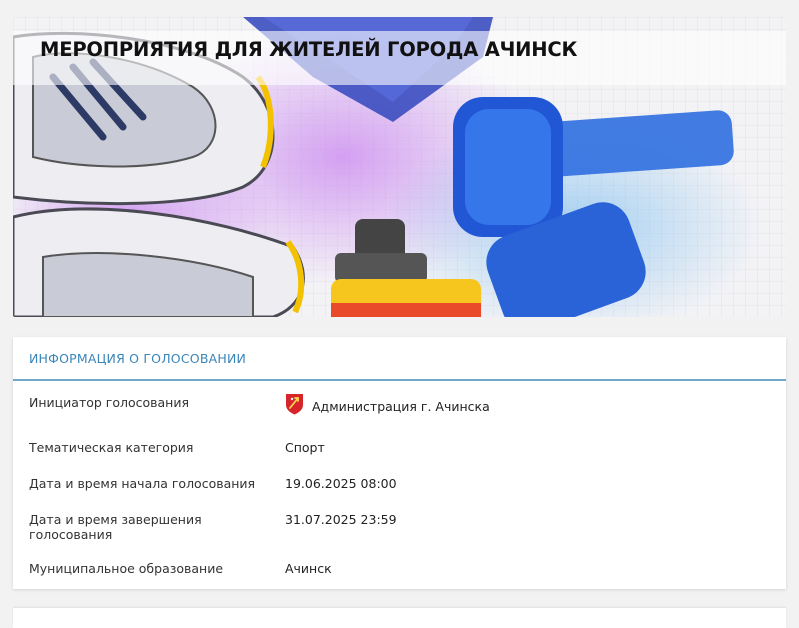 The width and height of the screenshot is (799, 628). What do you see at coordinates (308, 568) in the screenshot?
I see `municipality-value: Ачинск` at bounding box center [308, 568].